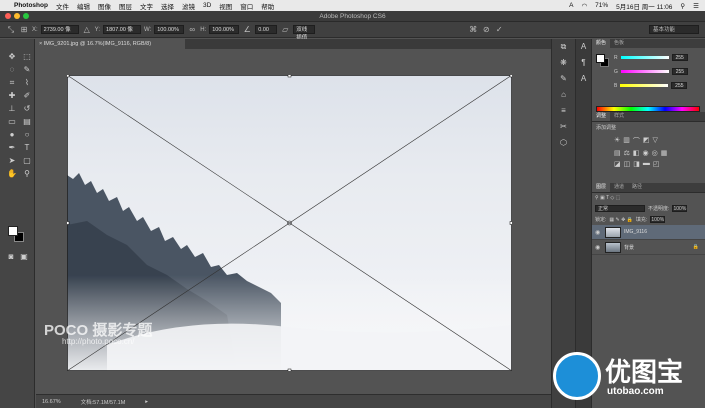  What do you see at coordinates (11, 30) in the screenshot?
I see `transform-tool-icon: ⤡` at bounding box center [11, 30].